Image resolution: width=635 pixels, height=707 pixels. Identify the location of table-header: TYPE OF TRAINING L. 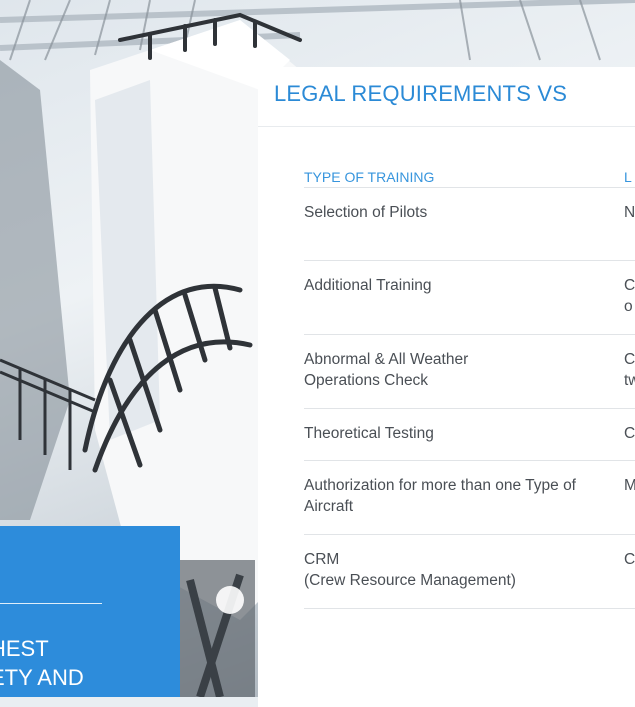
(469, 172).